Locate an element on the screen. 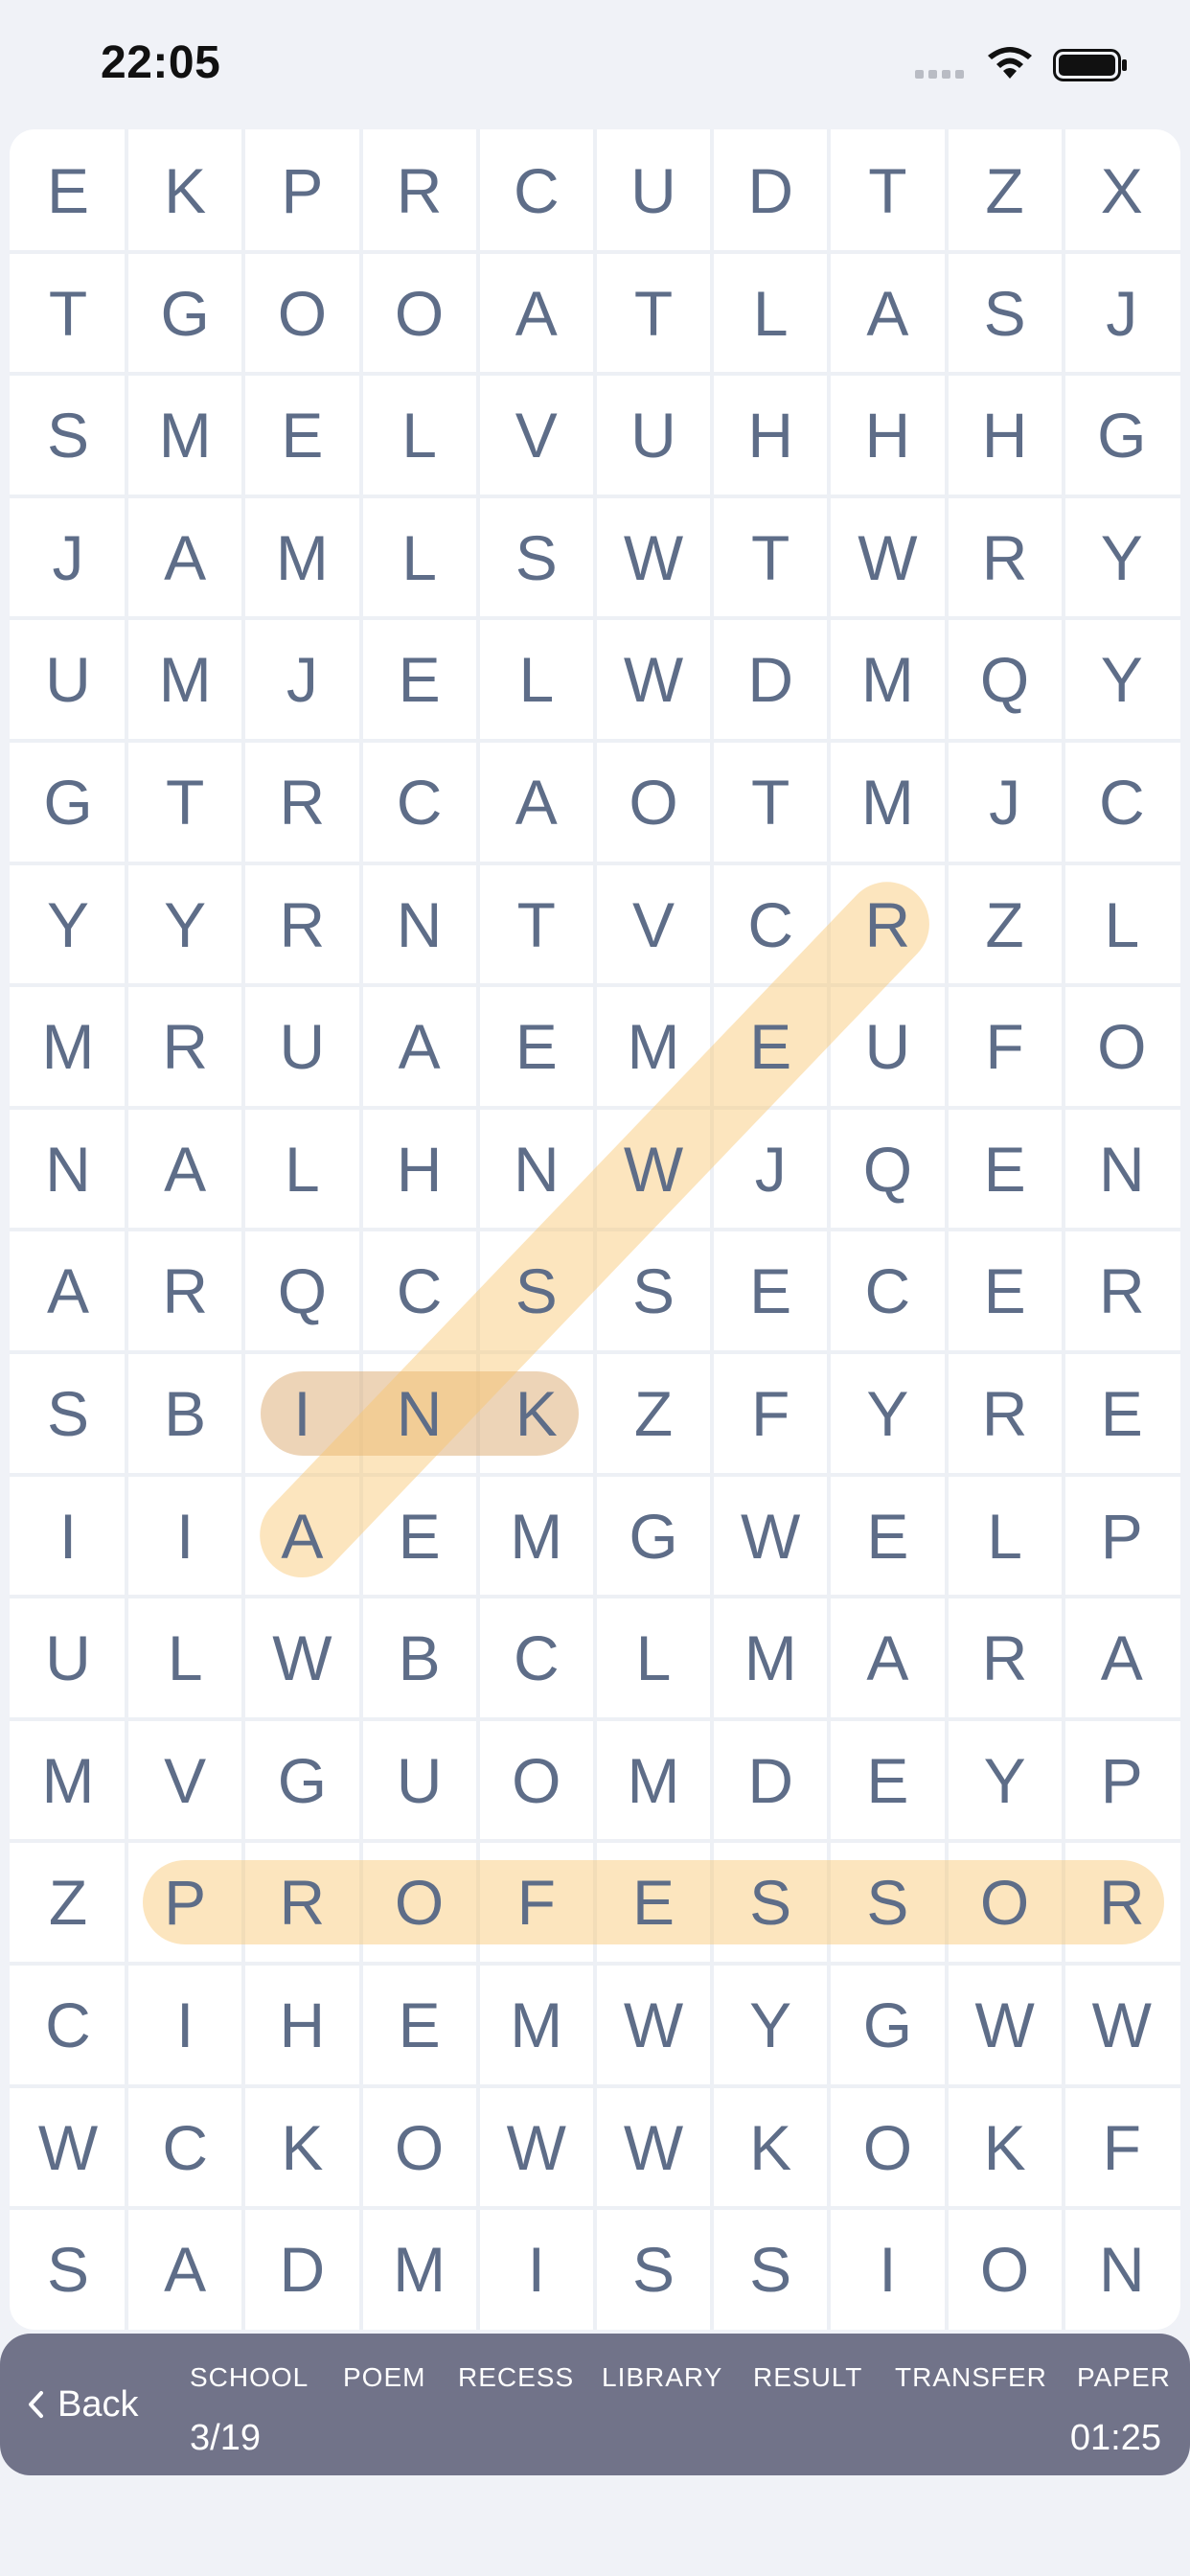  grid-cell: V is located at coordinates (653, 924).